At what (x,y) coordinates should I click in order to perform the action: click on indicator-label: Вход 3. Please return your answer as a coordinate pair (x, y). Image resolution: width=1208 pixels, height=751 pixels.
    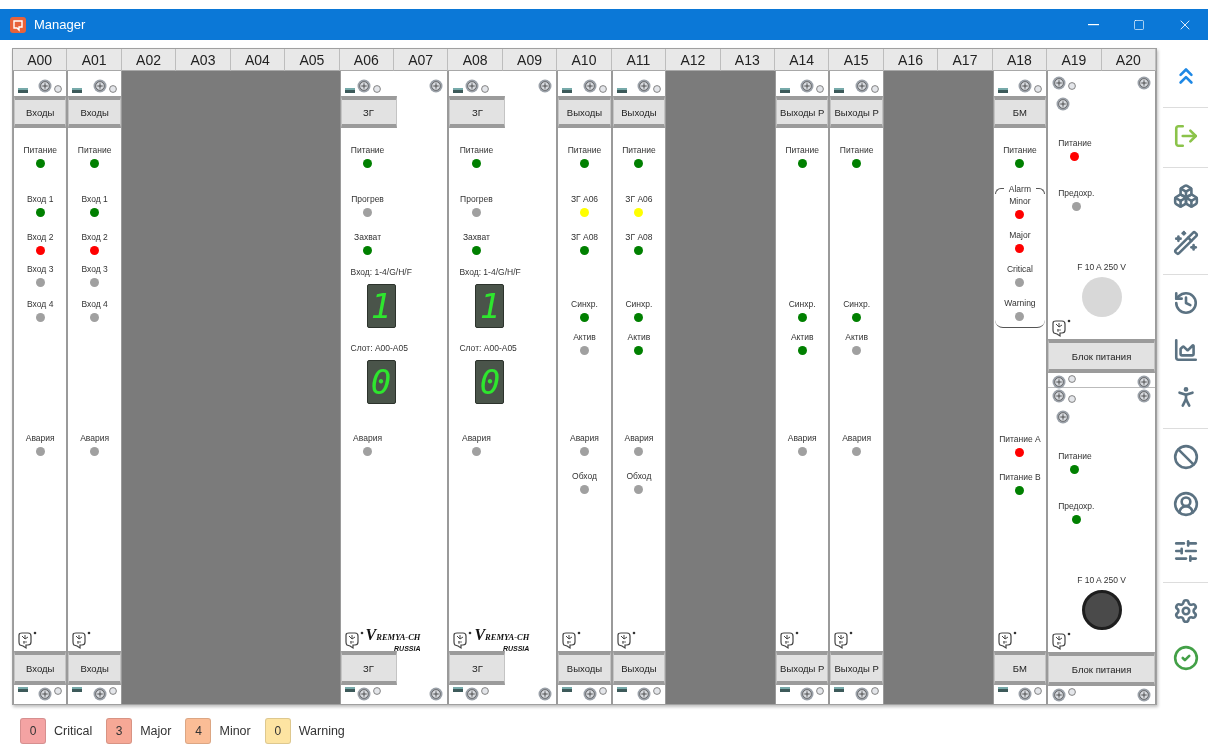
    Looking at the image, I should click on (94, 269).